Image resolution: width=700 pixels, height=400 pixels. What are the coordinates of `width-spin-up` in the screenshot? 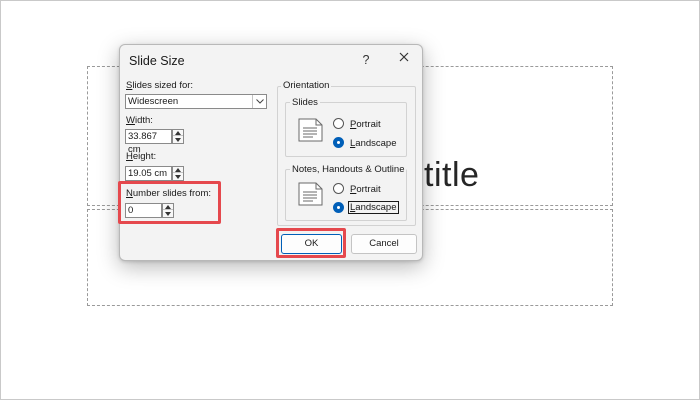 It's located at (178, 133).